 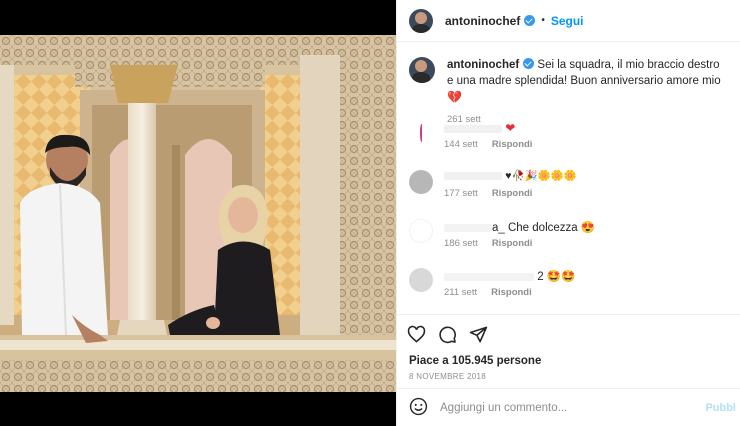 What do you see at coordinates (483, 65) in the screenshot?
I see `caption-username: antoninochef` at bounding box center [483, 65].